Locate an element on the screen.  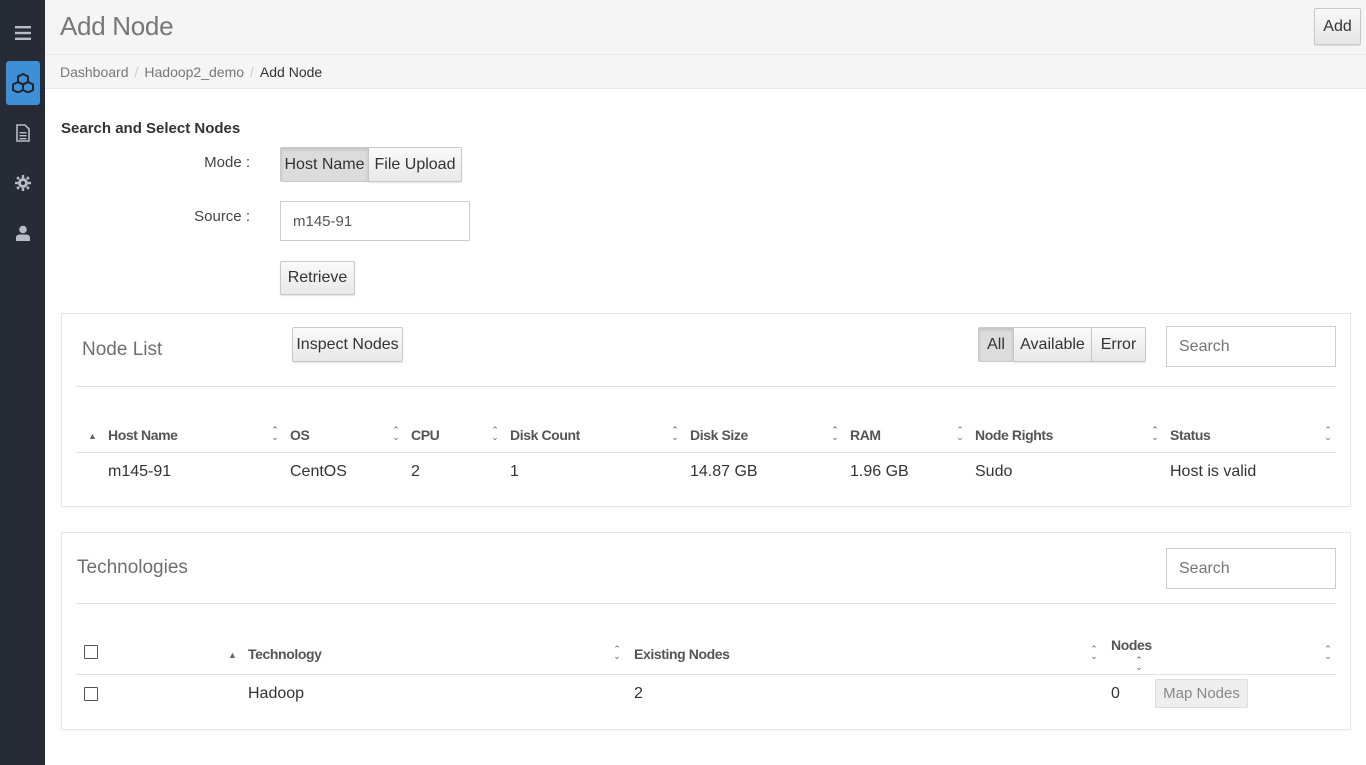
table-cell-os: CentOS is located at coordinates (318, 471).